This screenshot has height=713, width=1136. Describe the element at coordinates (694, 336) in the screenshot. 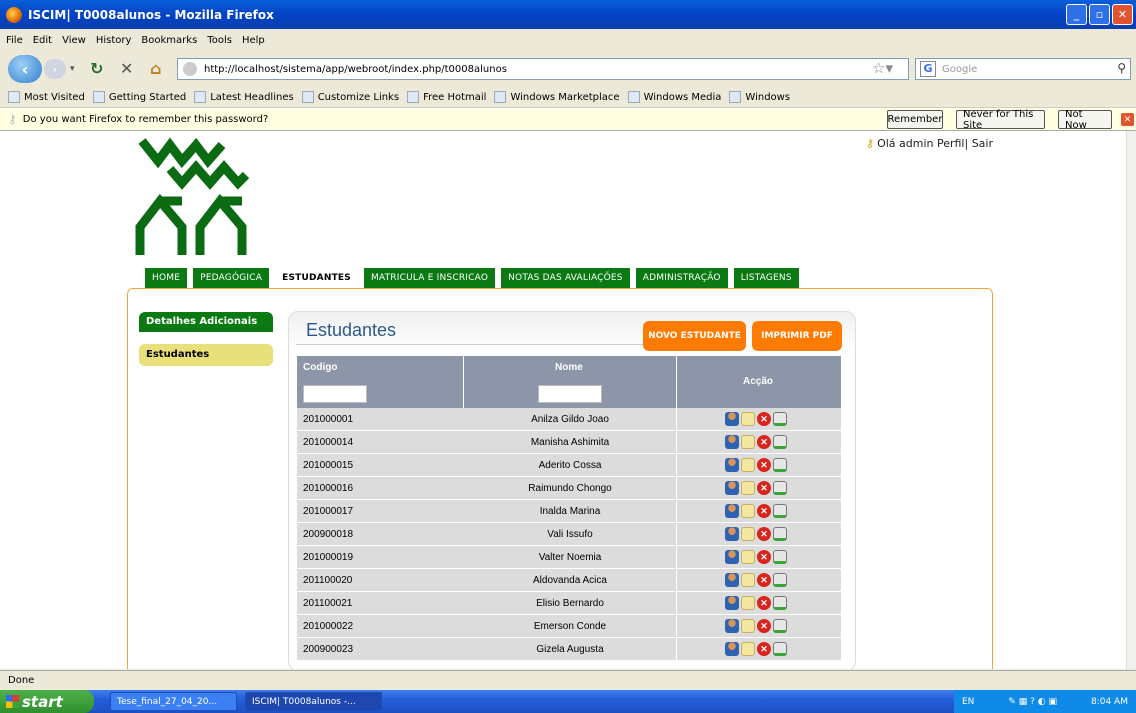

I see `new-student-button: NOVO ESTUDANTE` at that location.